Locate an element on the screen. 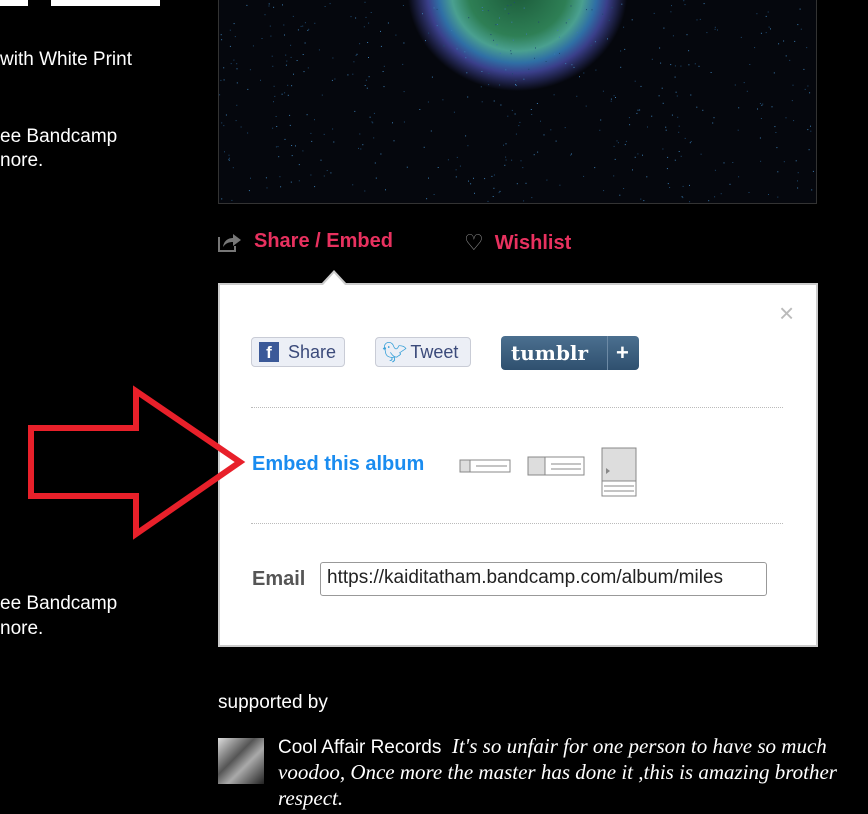  share-embed-link: Share / Embed is located at coordinates (305, 241).